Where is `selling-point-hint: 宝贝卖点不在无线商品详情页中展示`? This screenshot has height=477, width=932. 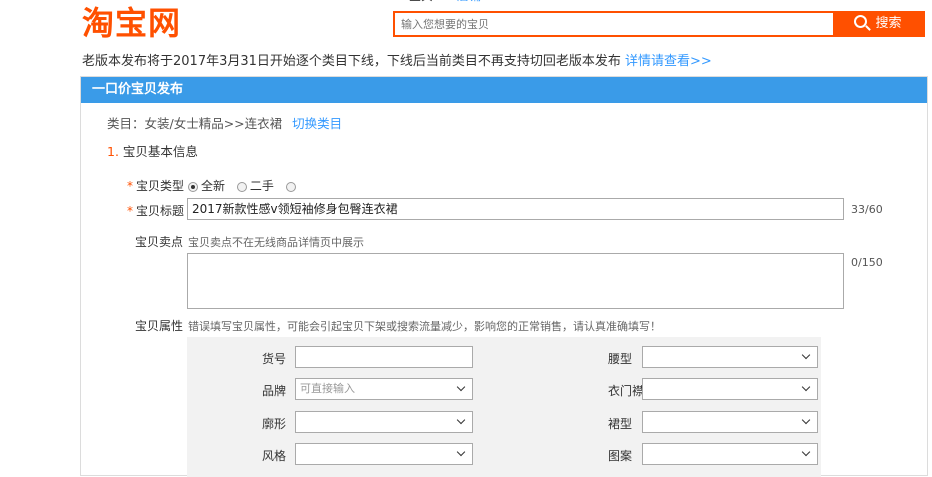 selling-point-hint: 宝贝卖点不在无线商品详情页中展示 is located at coordinates (276, 242).